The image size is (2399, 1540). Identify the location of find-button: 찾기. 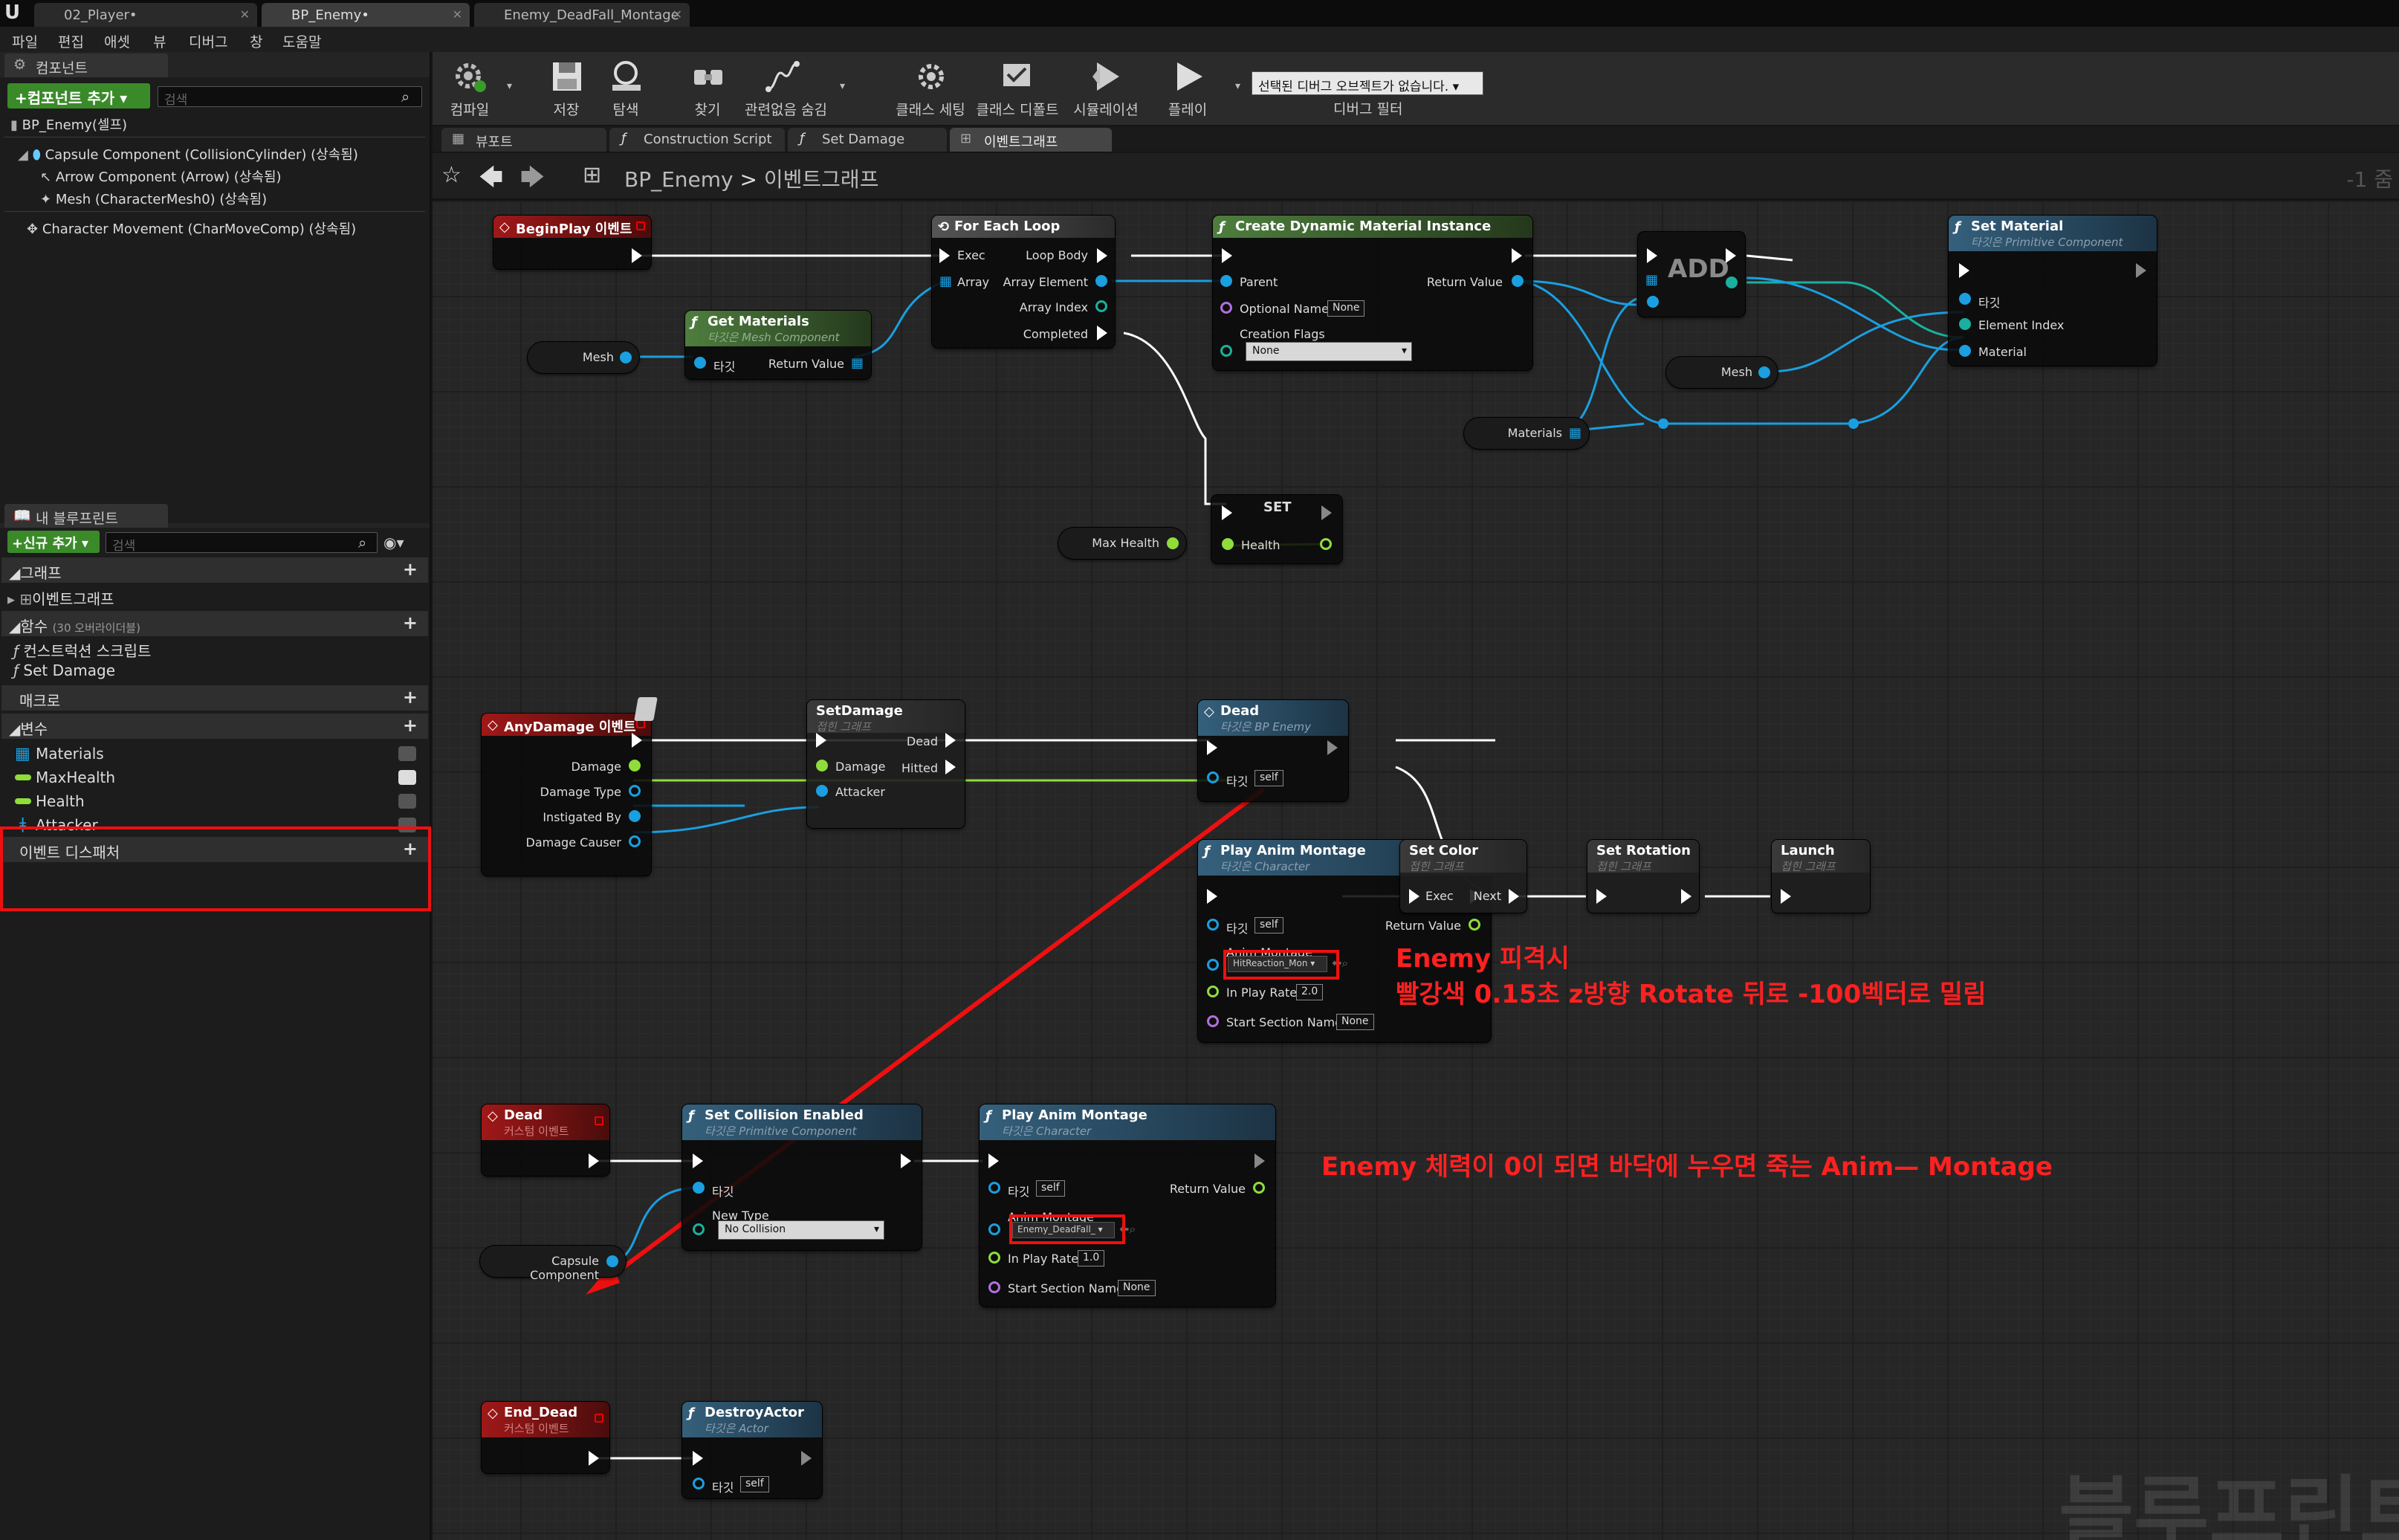
(707, 88).